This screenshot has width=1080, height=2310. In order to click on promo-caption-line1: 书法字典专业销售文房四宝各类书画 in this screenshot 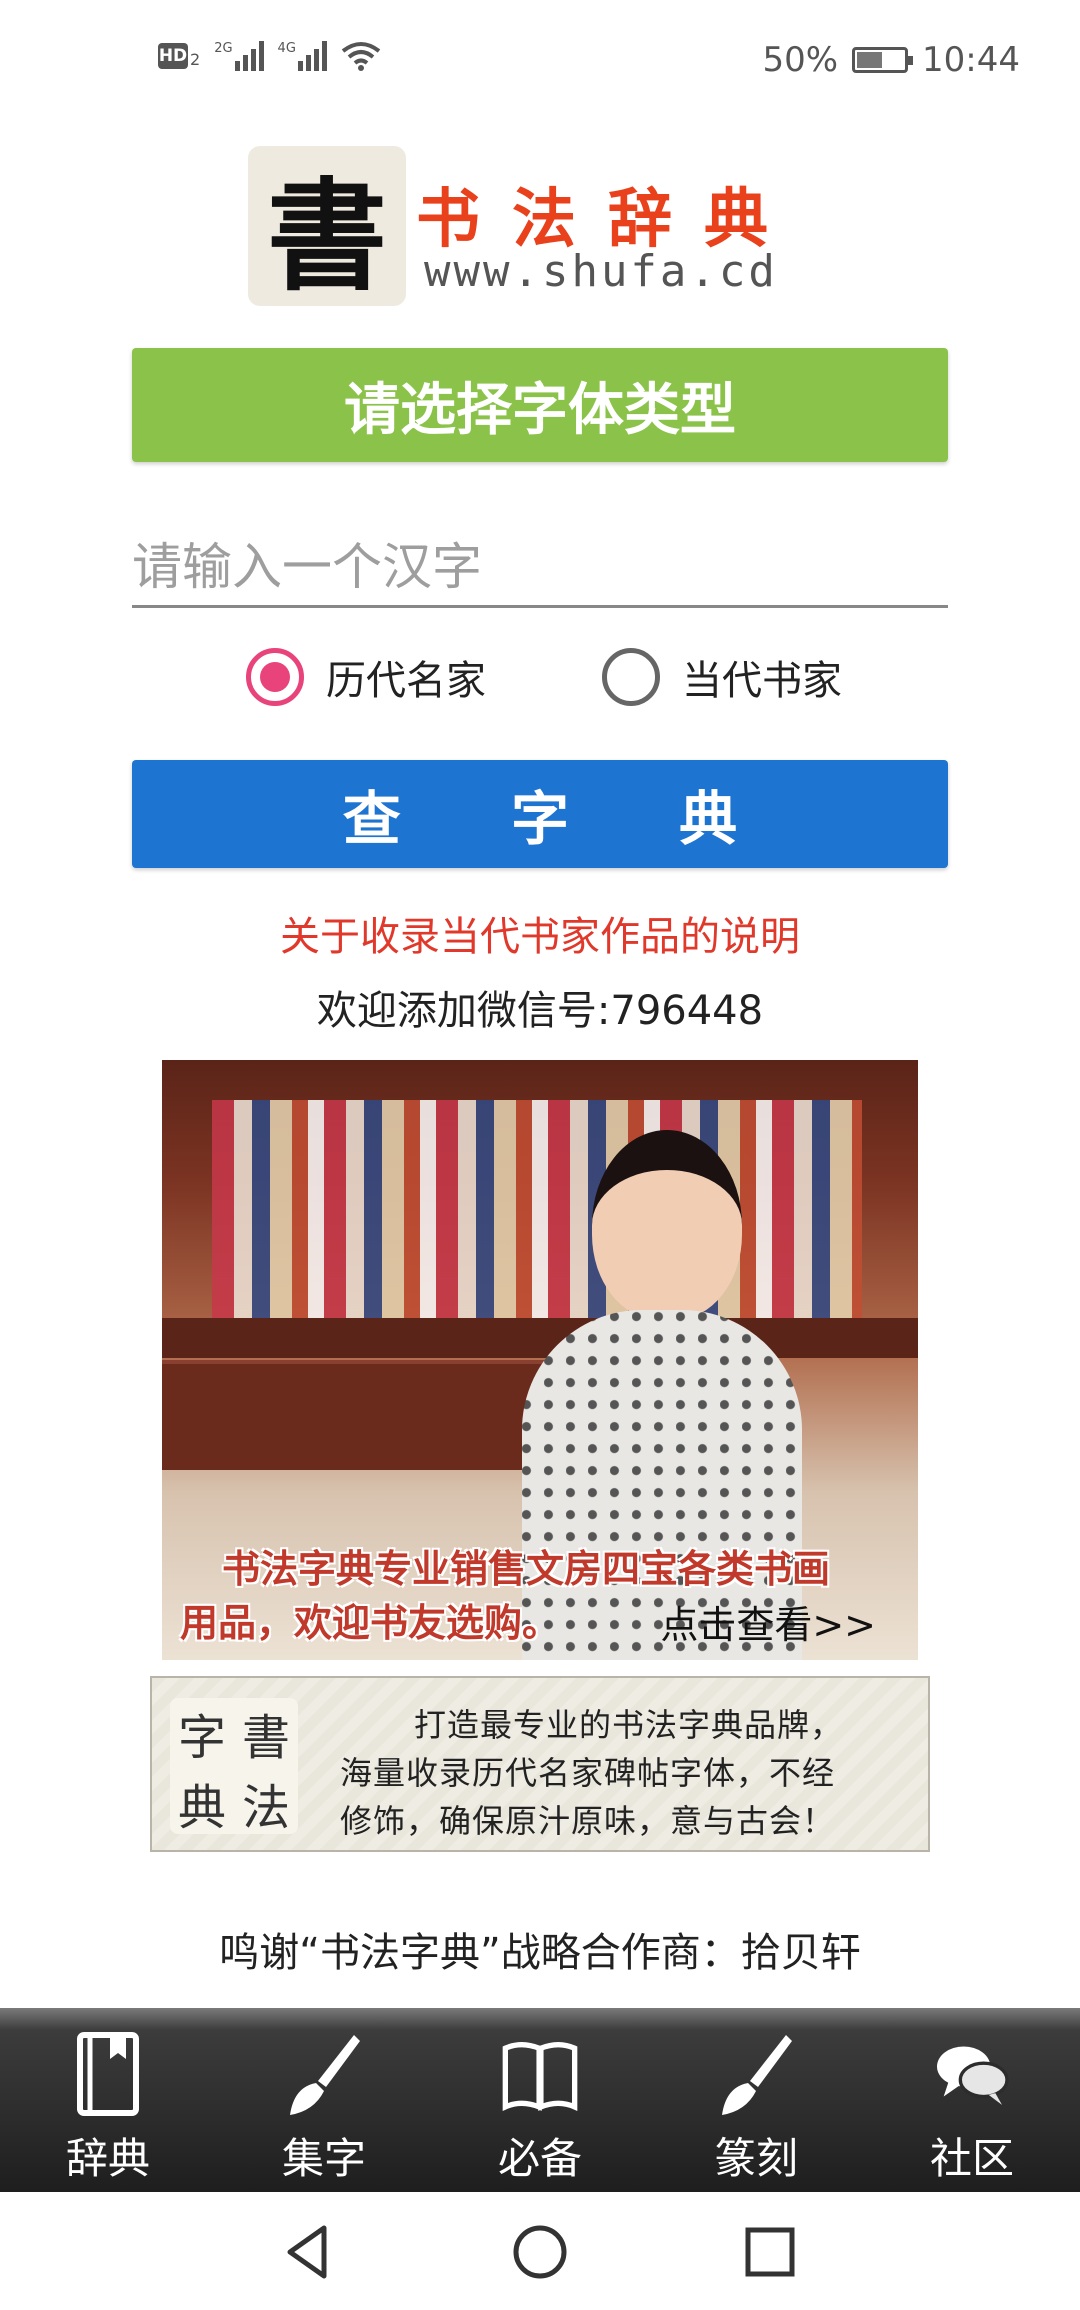, I will do `click(526, 1569)`.